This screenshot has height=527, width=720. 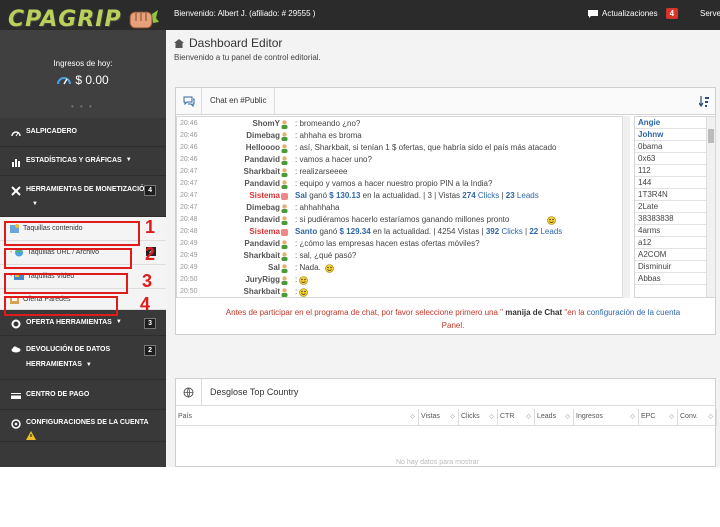 I want to click on sidebar-item-postback: DEVOLUCIÓN DE DATOS HERRAMIENTAS ▼ 2, so click(x=83, y=358).